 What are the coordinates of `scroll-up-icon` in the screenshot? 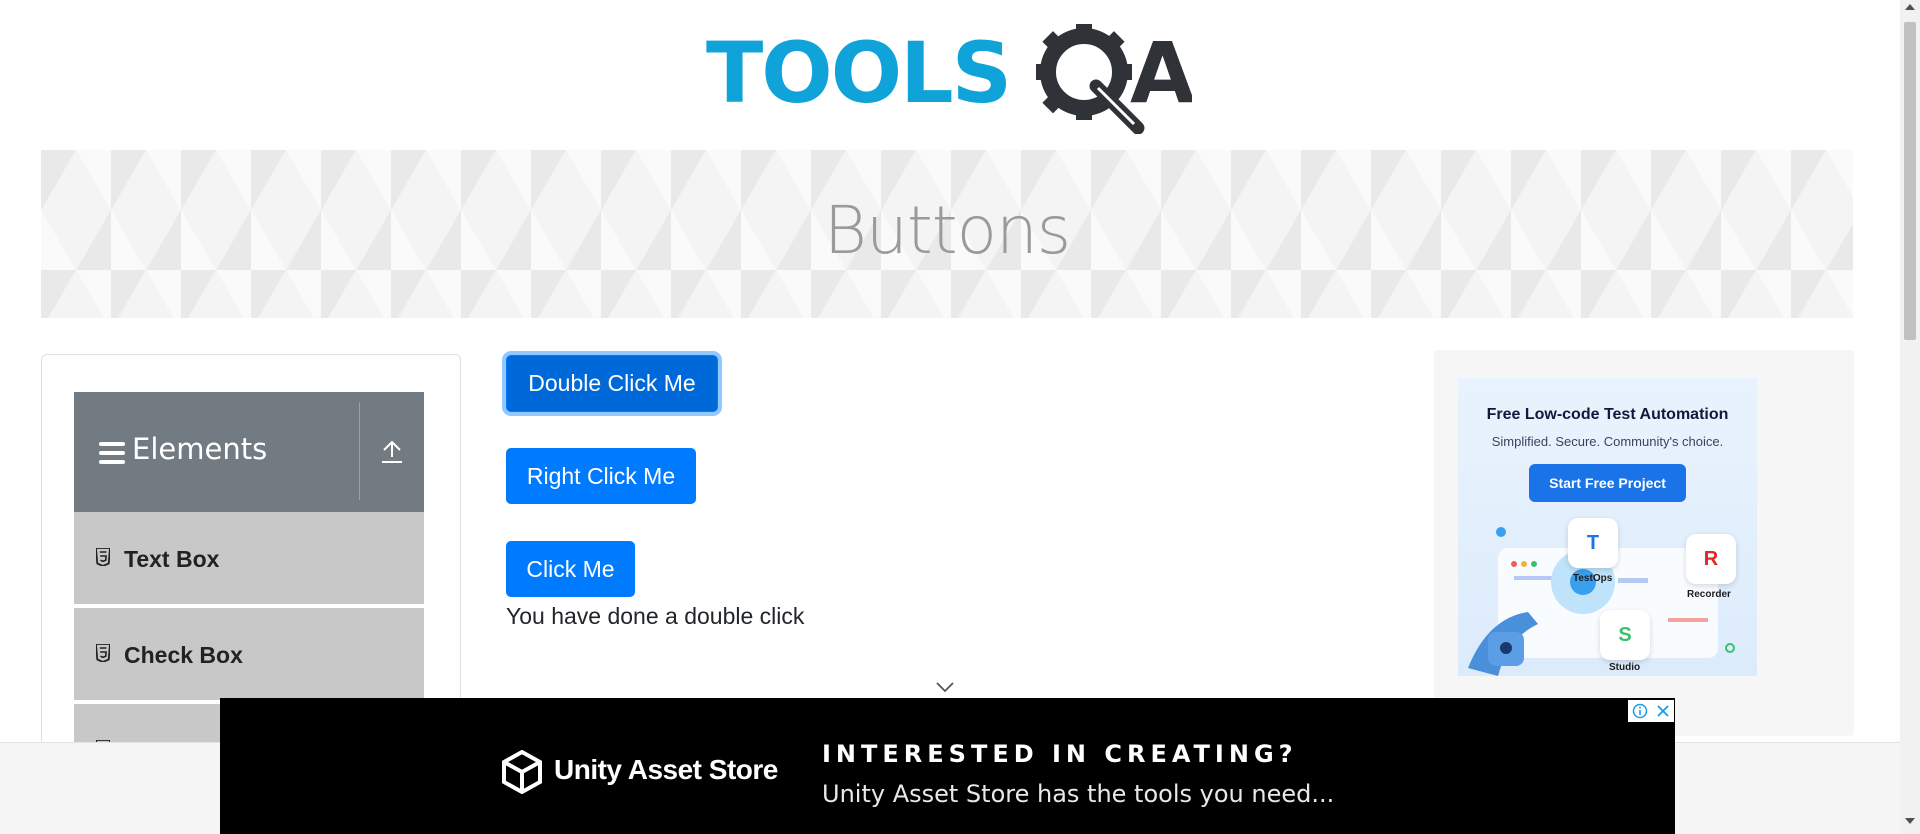 It's located at (1910, 7).